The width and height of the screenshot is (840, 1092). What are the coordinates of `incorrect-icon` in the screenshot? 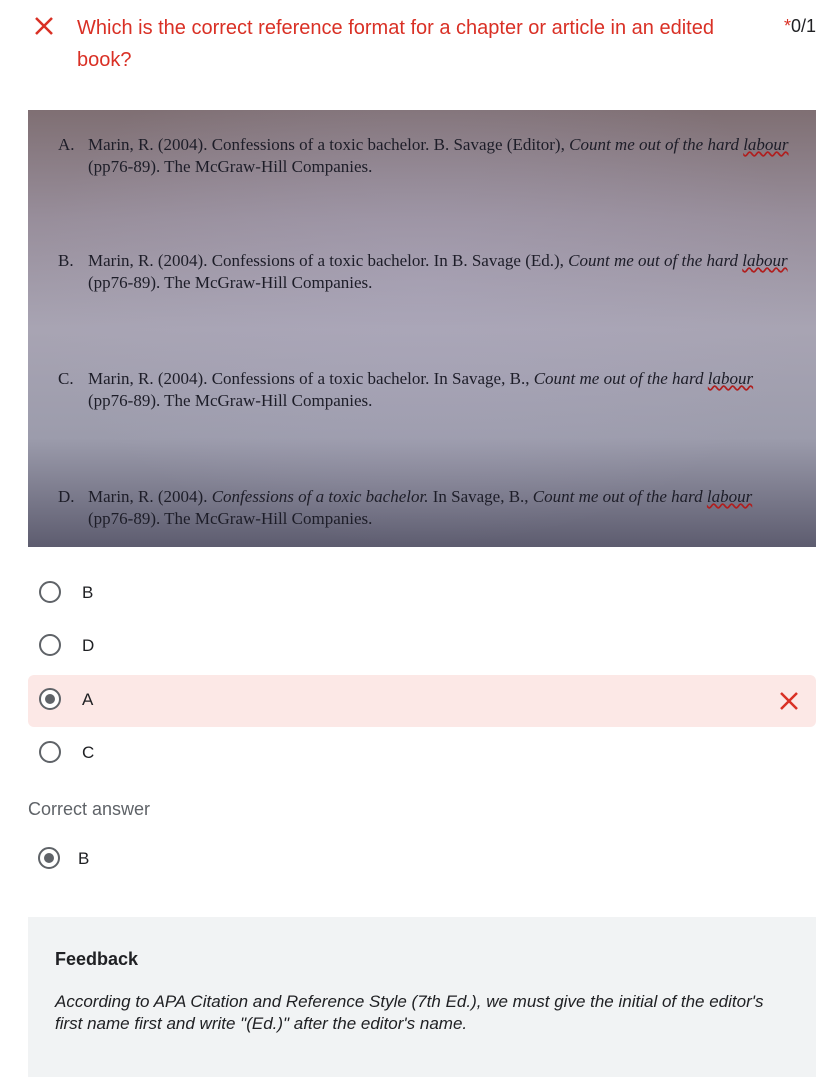 It's located at (789, 701).